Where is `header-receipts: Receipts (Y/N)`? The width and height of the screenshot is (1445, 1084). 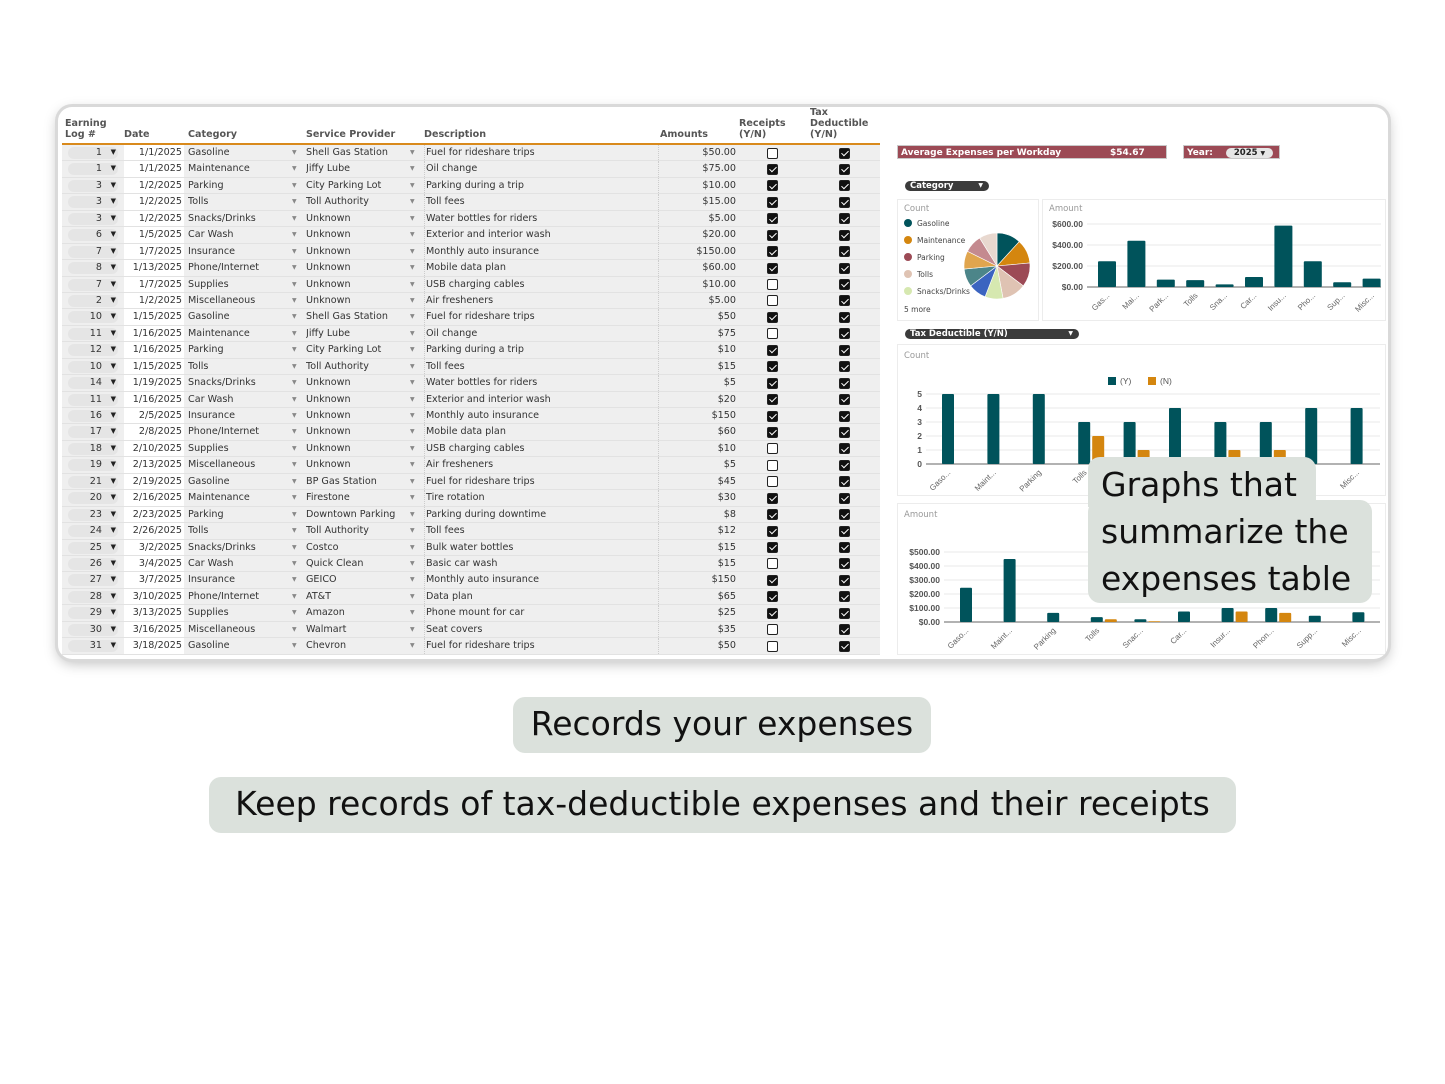
header-receipts: Receipts (Y/N) is located at coordinates (762, 129).